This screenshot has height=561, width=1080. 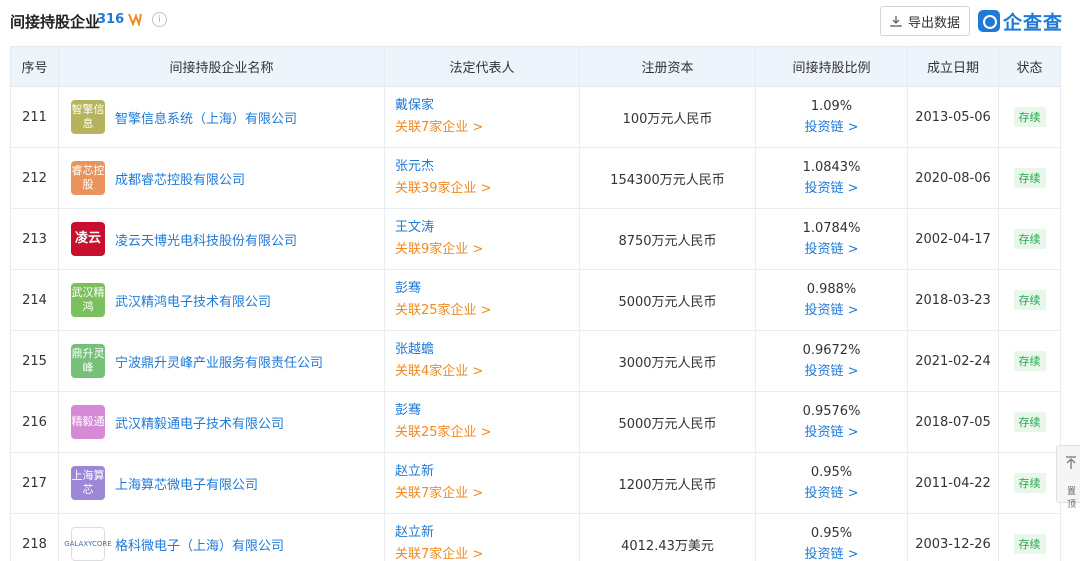 I want to click on holding-ratio-cell: 0.9576% 投资链 >, so click(x=831, y=422).